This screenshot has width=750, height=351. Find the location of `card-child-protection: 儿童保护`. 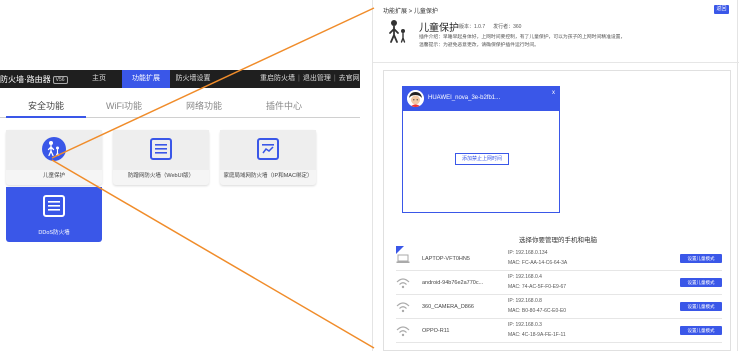

card-child-protection: 儿童保护 is located at coordinates (54, 157).